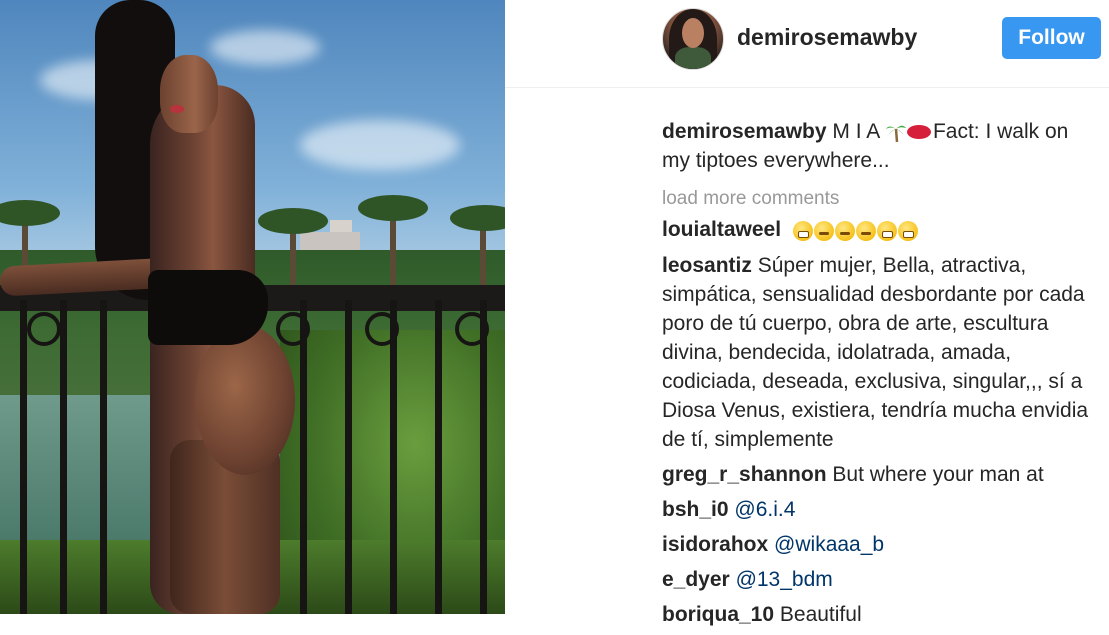  Describe the element at coordinates (820, 614) in the screenshot. I see `comment-text: Beautiful` at that location.